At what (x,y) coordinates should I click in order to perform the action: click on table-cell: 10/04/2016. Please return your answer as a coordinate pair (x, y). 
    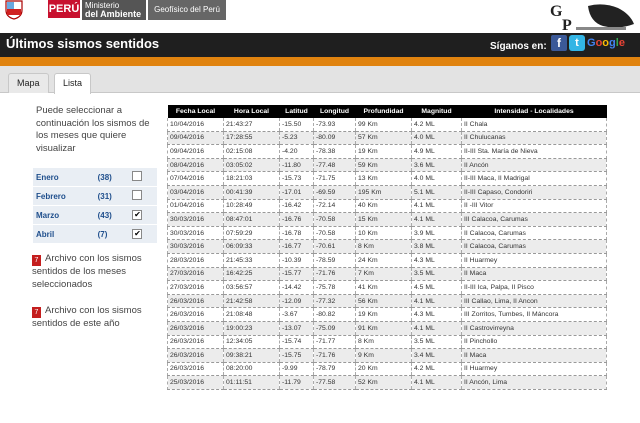
    Looking at the image, I should click on (195, 125).